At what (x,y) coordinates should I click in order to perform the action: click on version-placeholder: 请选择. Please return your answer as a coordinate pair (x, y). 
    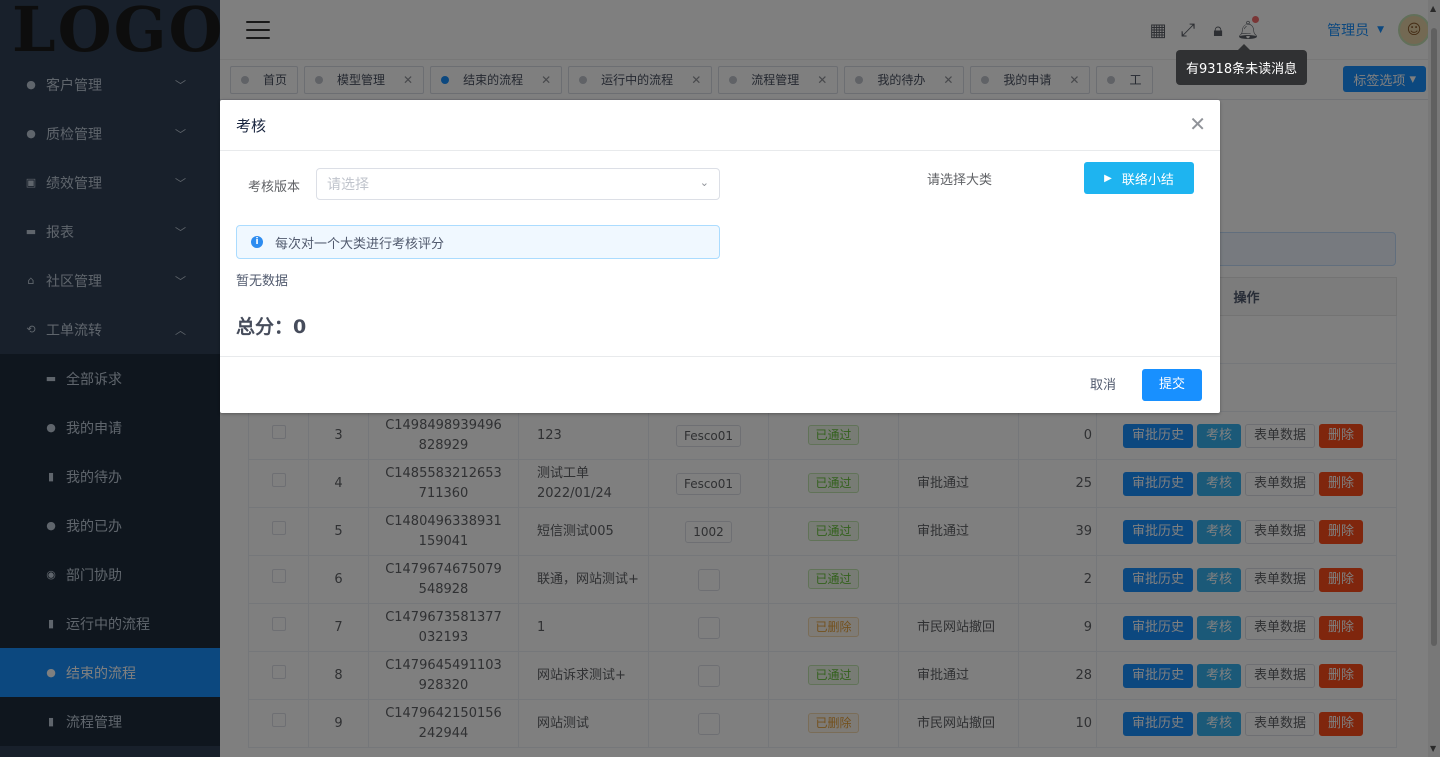
    Looking at the image, I should click on (348, 185).